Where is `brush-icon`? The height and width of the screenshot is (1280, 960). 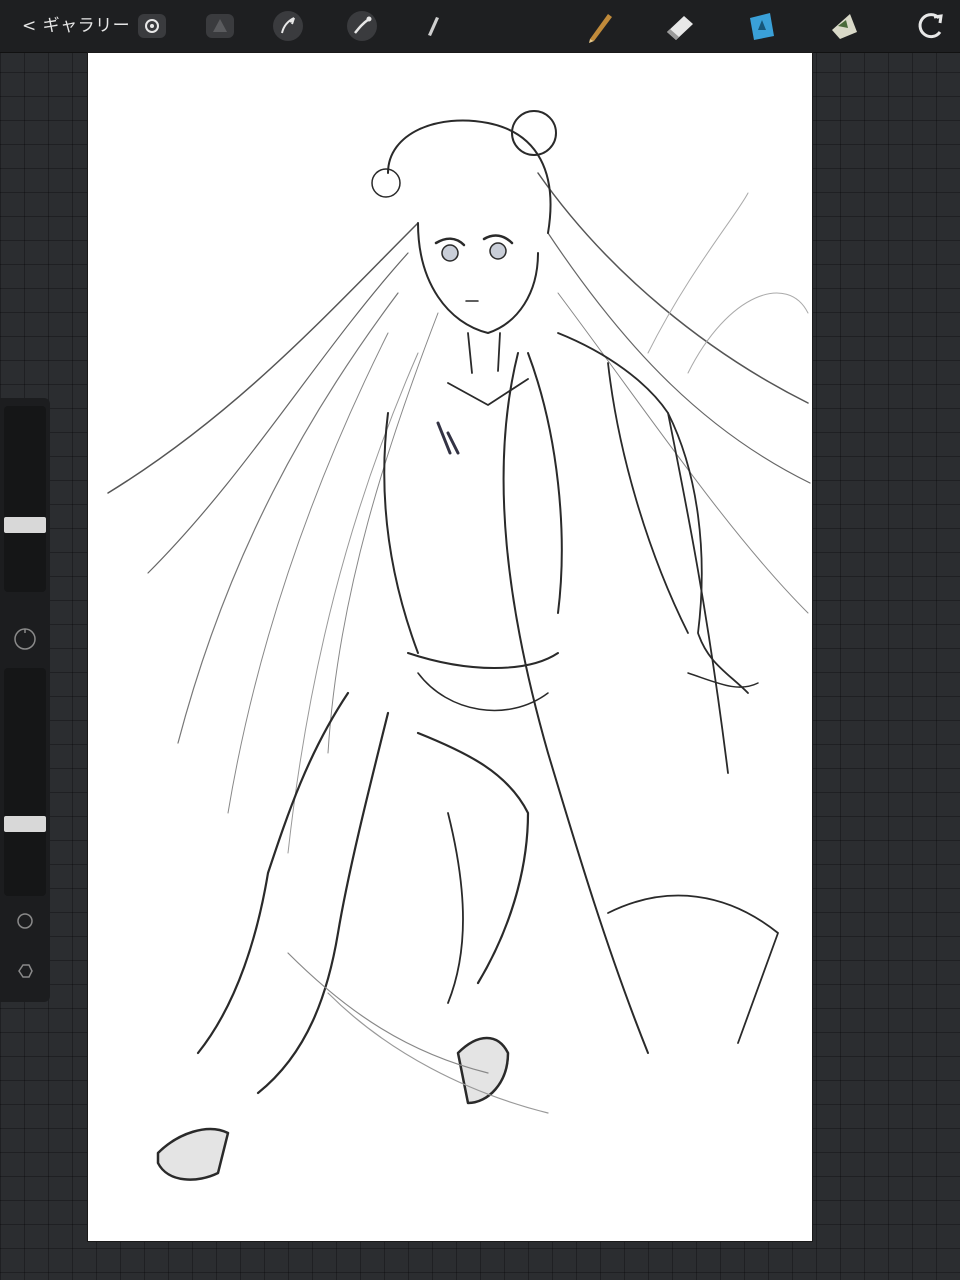 brush-icon is located at coordinates (432, 26).